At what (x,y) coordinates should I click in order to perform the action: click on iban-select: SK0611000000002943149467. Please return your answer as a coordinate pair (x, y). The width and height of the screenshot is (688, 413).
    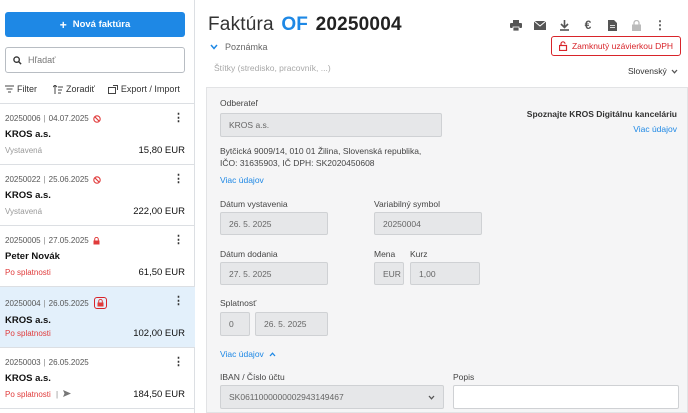
    Looking at the image, I should click on (332, 397).